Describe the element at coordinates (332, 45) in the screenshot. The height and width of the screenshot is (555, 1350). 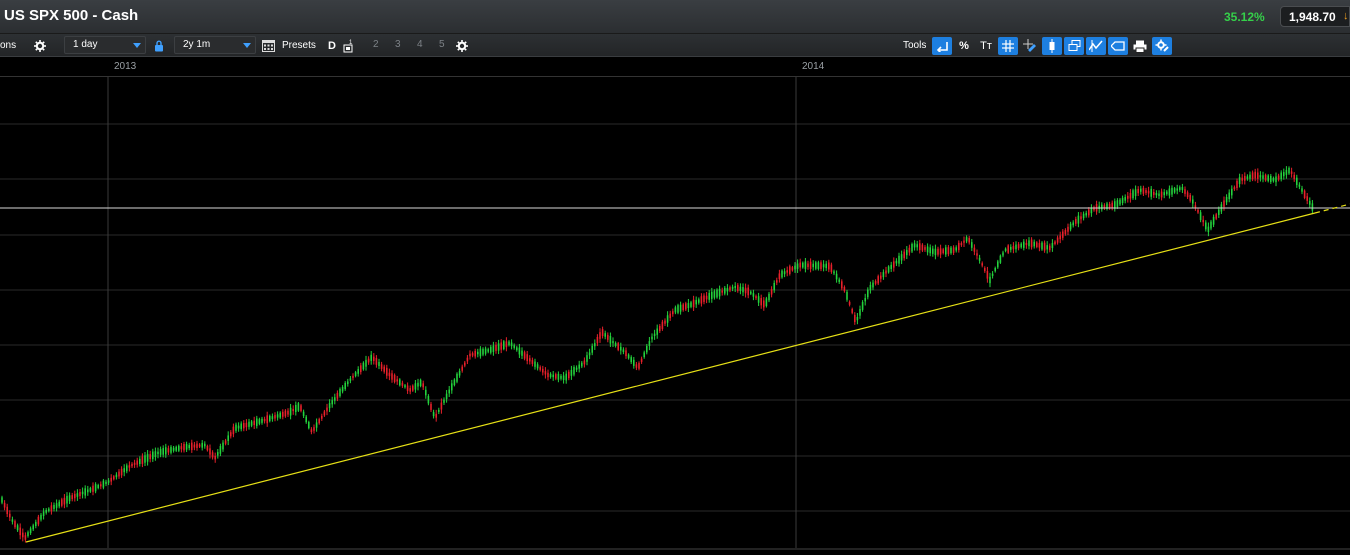
I see `period-d-button: D` at that location.